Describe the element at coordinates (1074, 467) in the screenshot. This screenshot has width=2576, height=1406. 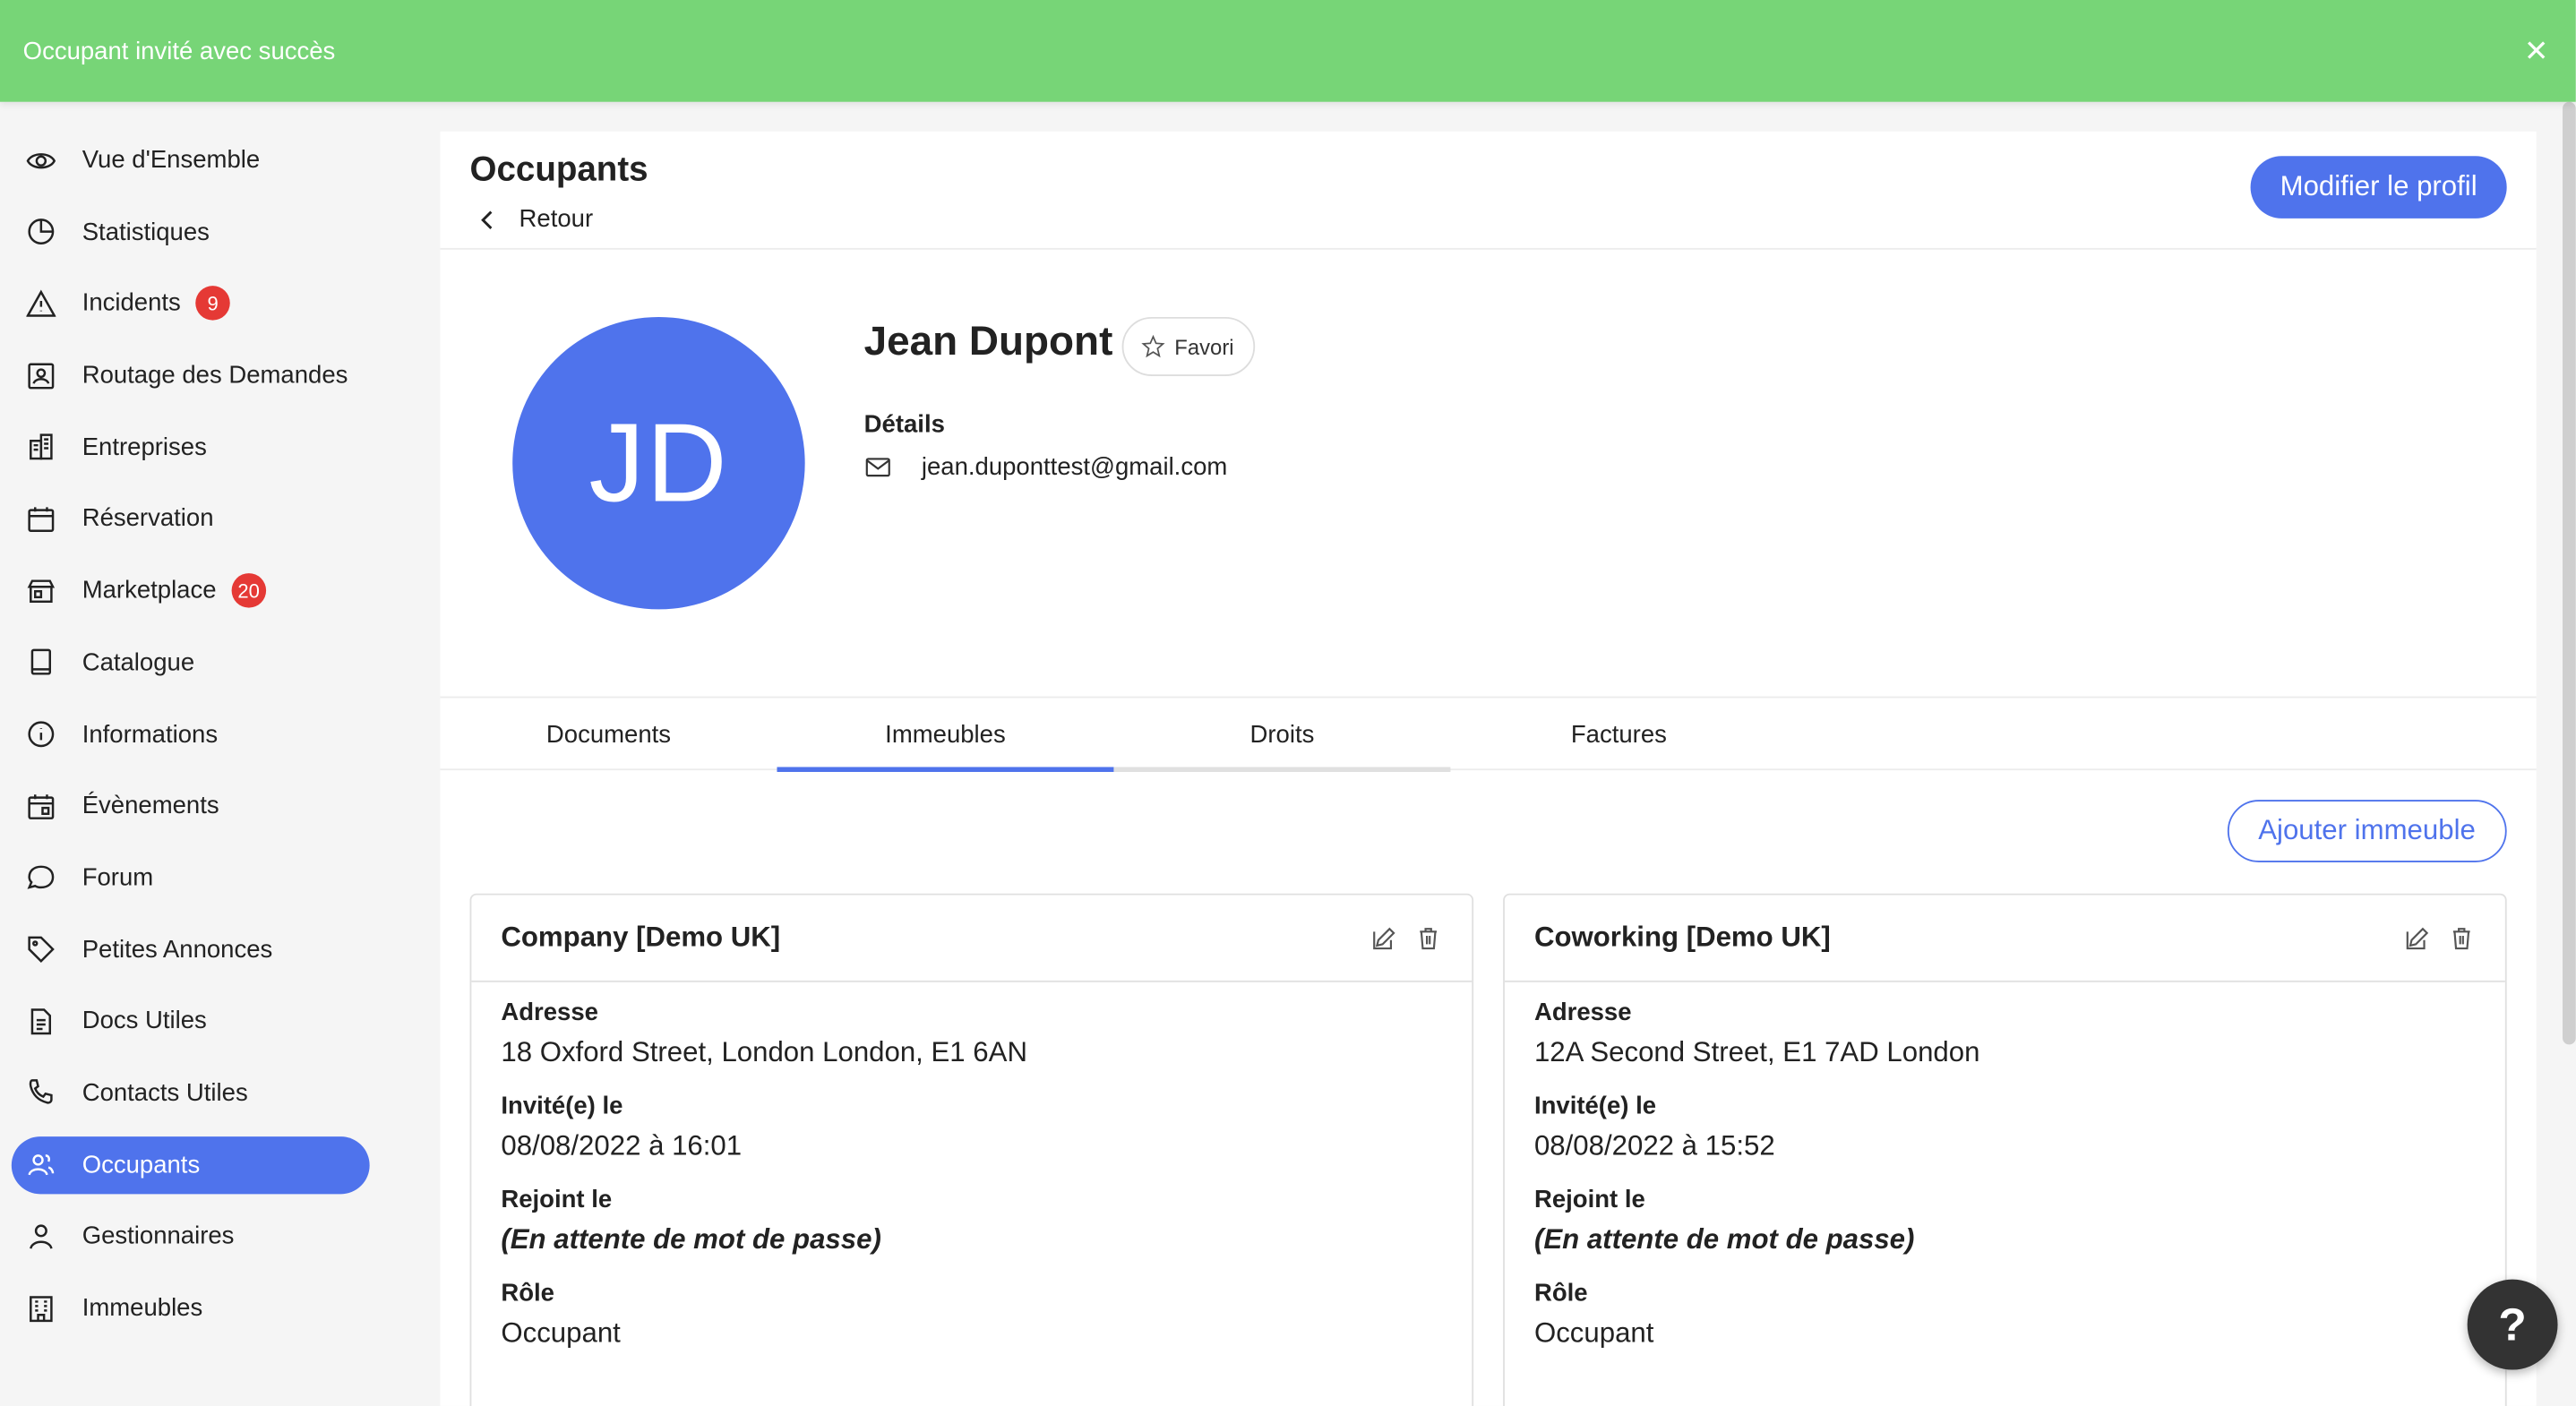
I see `email-value: jean.duponttest@gmail.com` at that location.